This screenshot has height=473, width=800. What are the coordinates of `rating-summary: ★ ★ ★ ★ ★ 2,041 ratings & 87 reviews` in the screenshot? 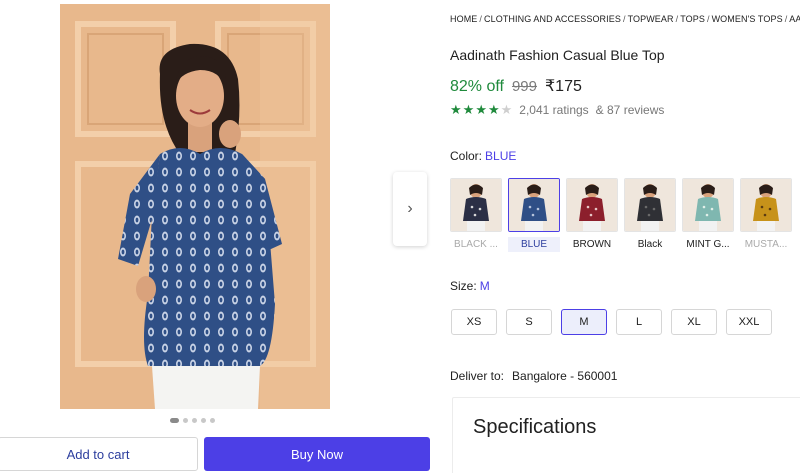 It's located at (557, 110).